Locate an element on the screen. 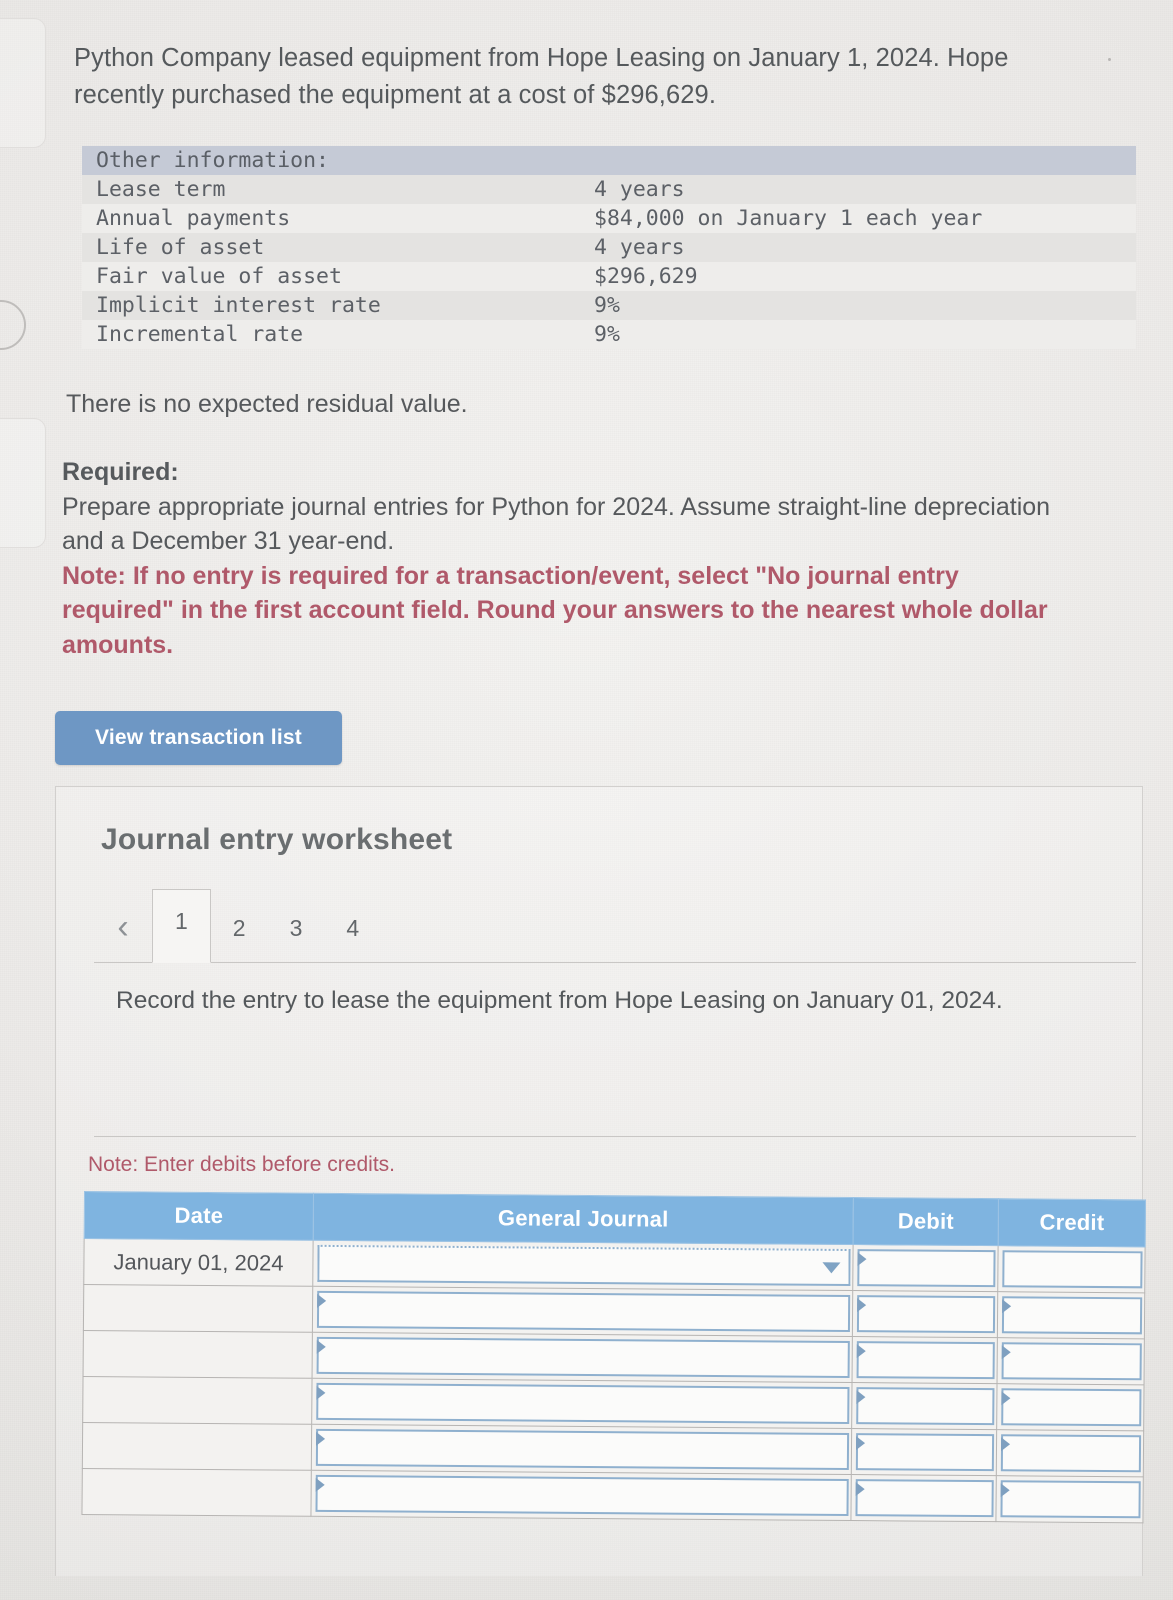 The width and height of the screenshot is (1173, 1600). info-value-life-of-asset: 4 years is located at coordinates (639, 247).